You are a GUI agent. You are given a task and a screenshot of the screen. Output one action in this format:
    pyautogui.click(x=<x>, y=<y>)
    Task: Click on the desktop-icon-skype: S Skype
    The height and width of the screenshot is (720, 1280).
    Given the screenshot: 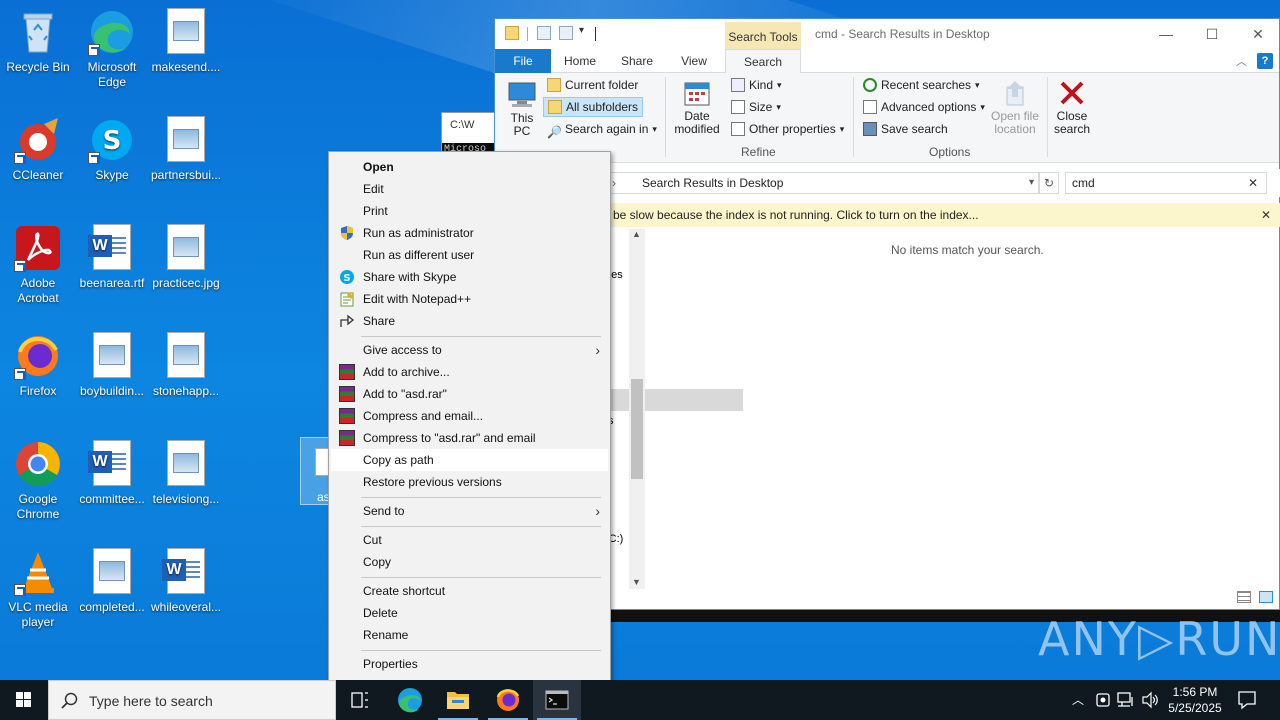 What is the action you would take?
    pyautogui.click(x=112, y=149)
    